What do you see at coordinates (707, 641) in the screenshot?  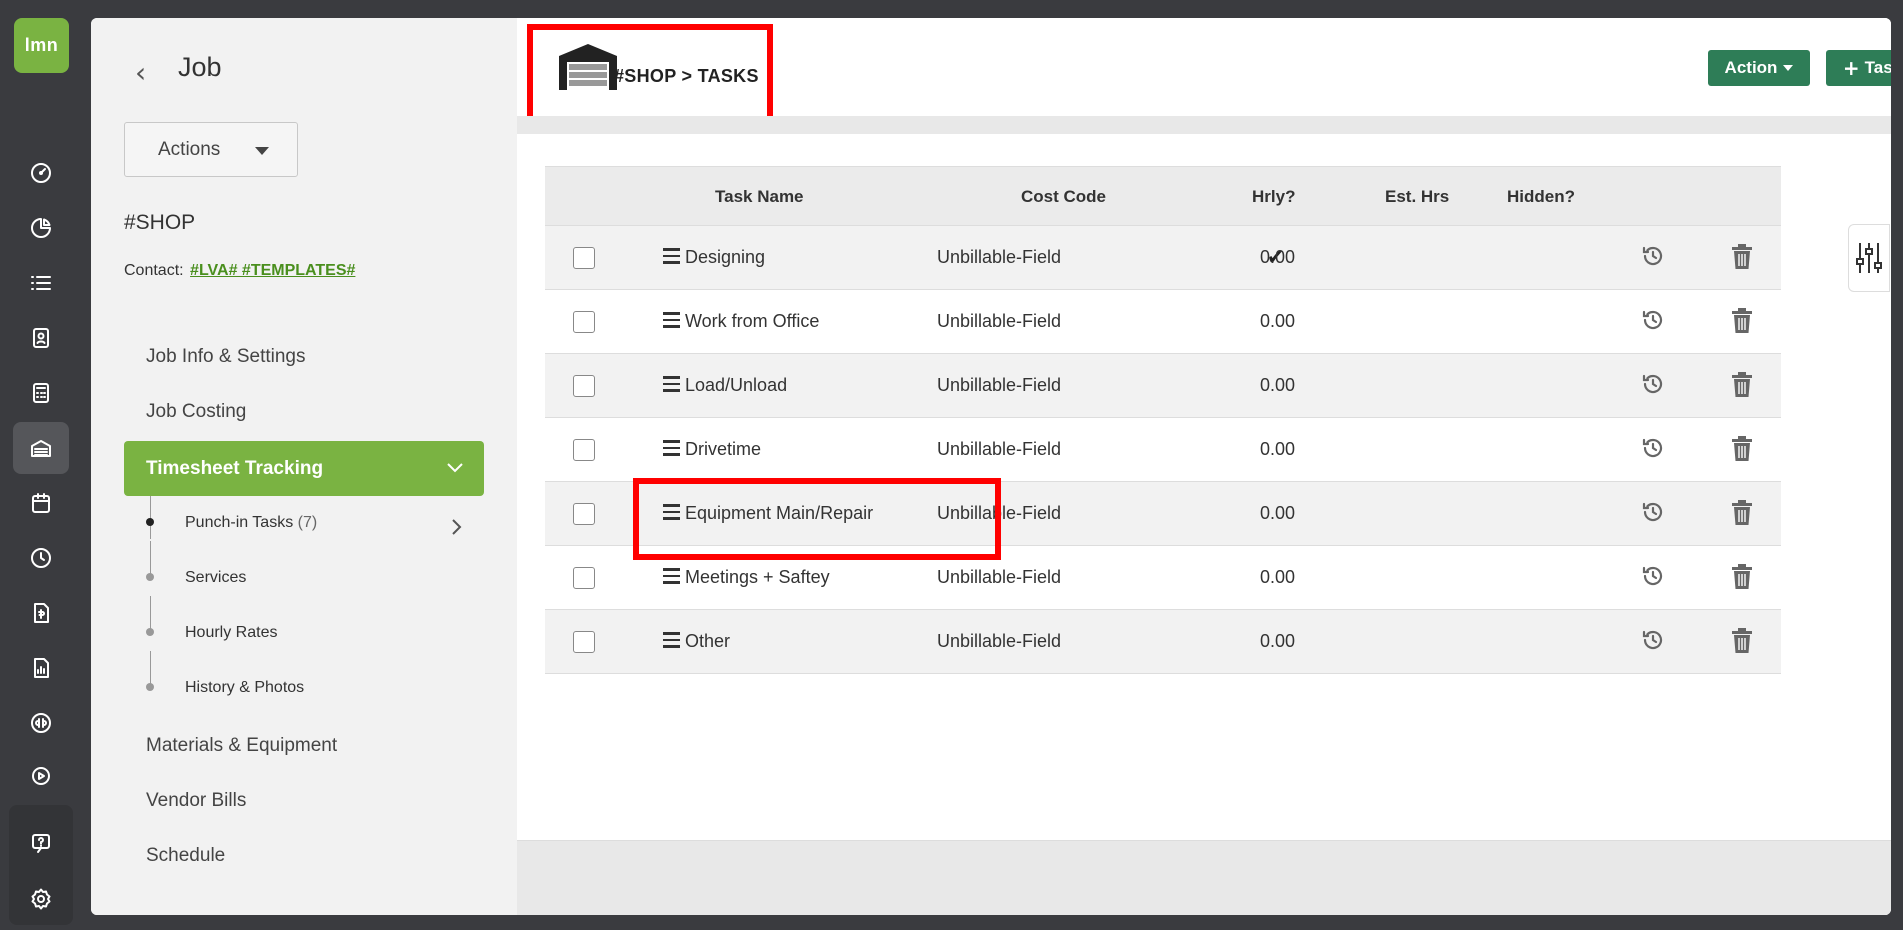 I see `task-name-cell: Other` at bounding box center [707, 641].